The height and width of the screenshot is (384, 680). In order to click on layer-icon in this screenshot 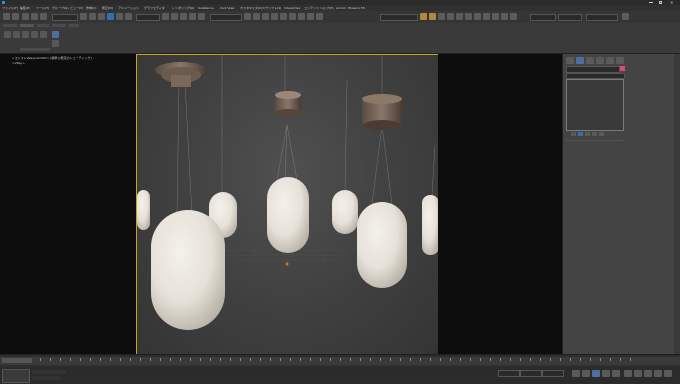, I will do `click(265, 16)`.